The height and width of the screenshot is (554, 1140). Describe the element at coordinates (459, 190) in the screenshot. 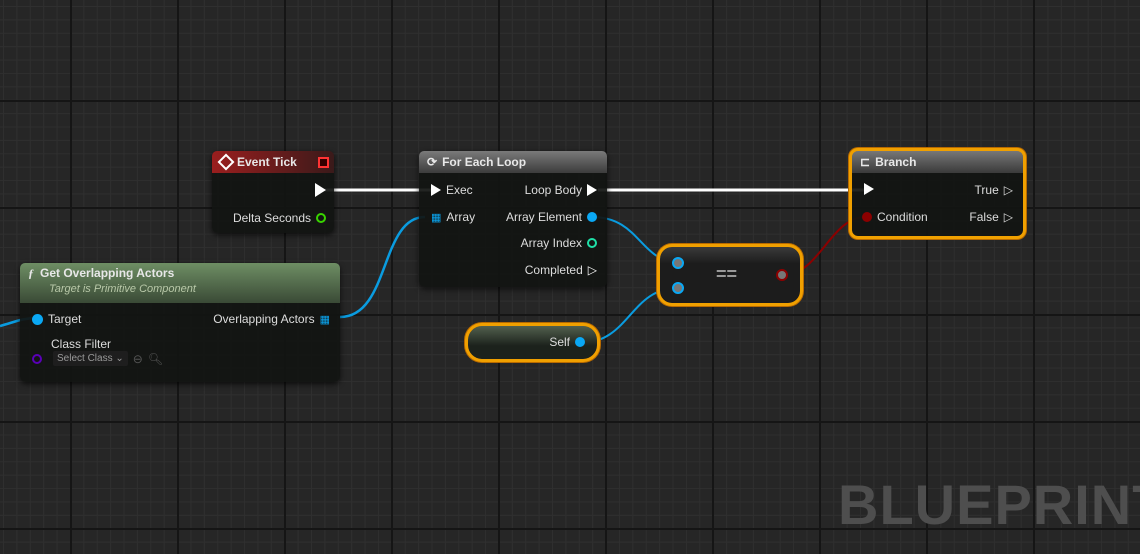

I see `pin-label: Exec` at that location.